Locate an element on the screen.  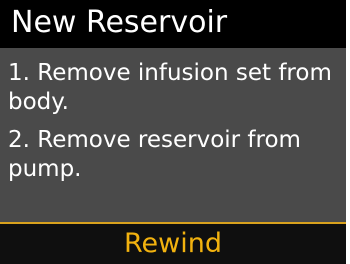
rewind-button: Rewind is located at coordinates (173, 244).